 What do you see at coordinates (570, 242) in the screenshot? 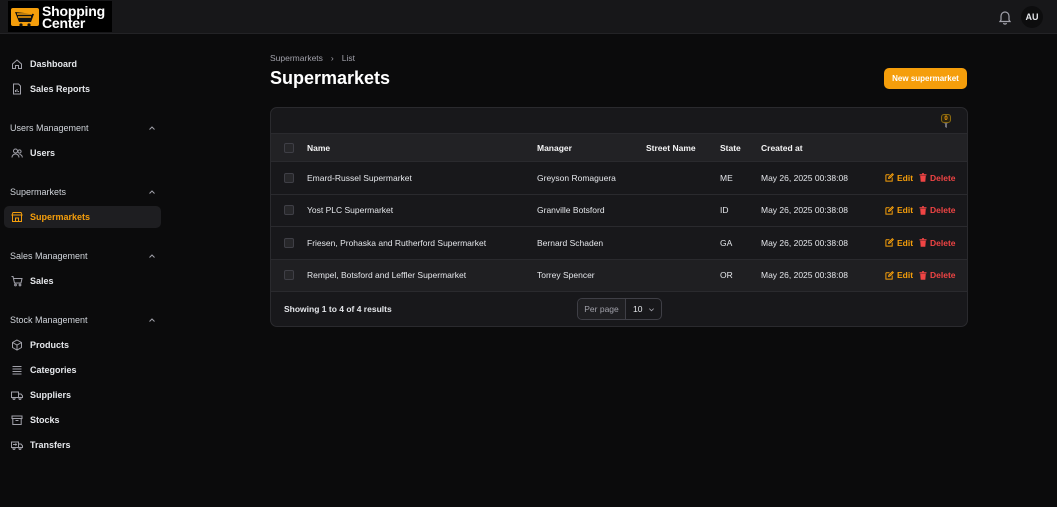
I see `cell-manager: Bernard Schaden` at bounding box center [570, 242].